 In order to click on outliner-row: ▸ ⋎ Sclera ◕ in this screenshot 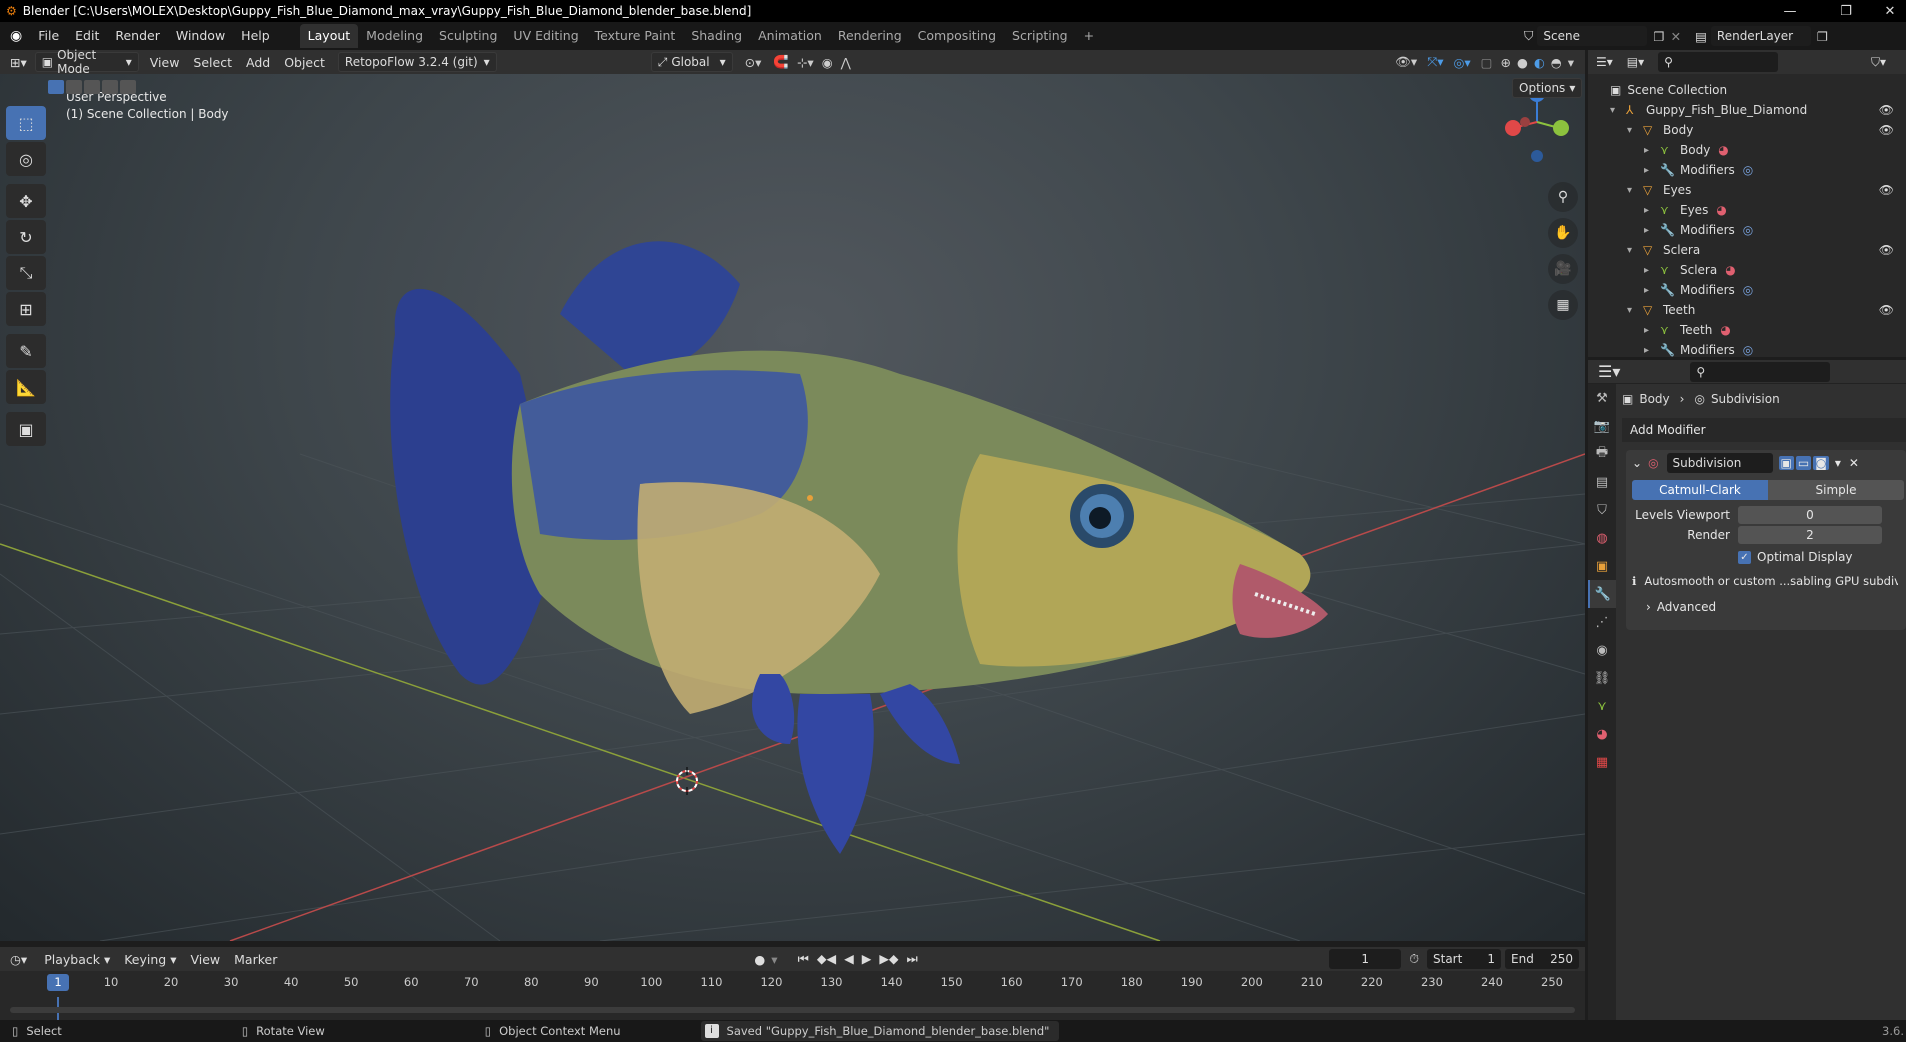, I will do `click(1747, 270)`.